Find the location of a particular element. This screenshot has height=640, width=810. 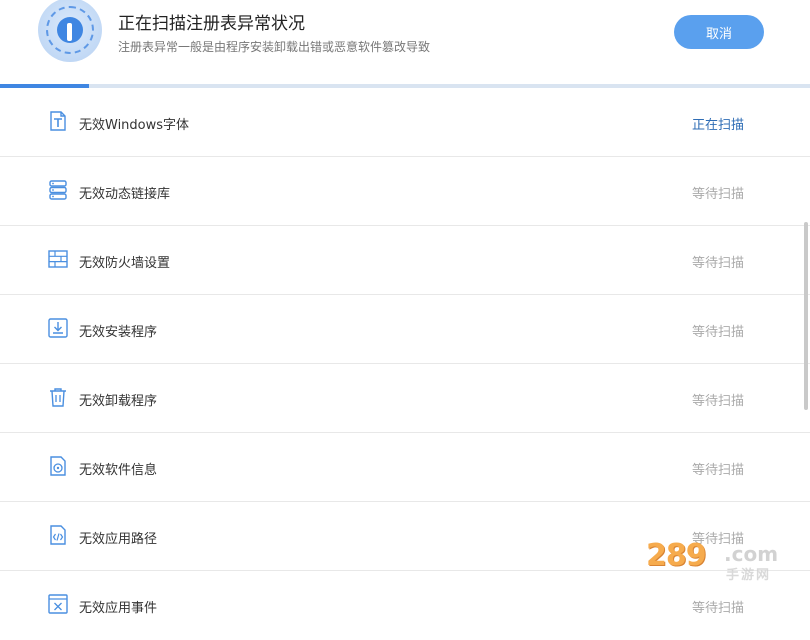

item-label: 无效卸载程序 is located at coordinates (118, 401).